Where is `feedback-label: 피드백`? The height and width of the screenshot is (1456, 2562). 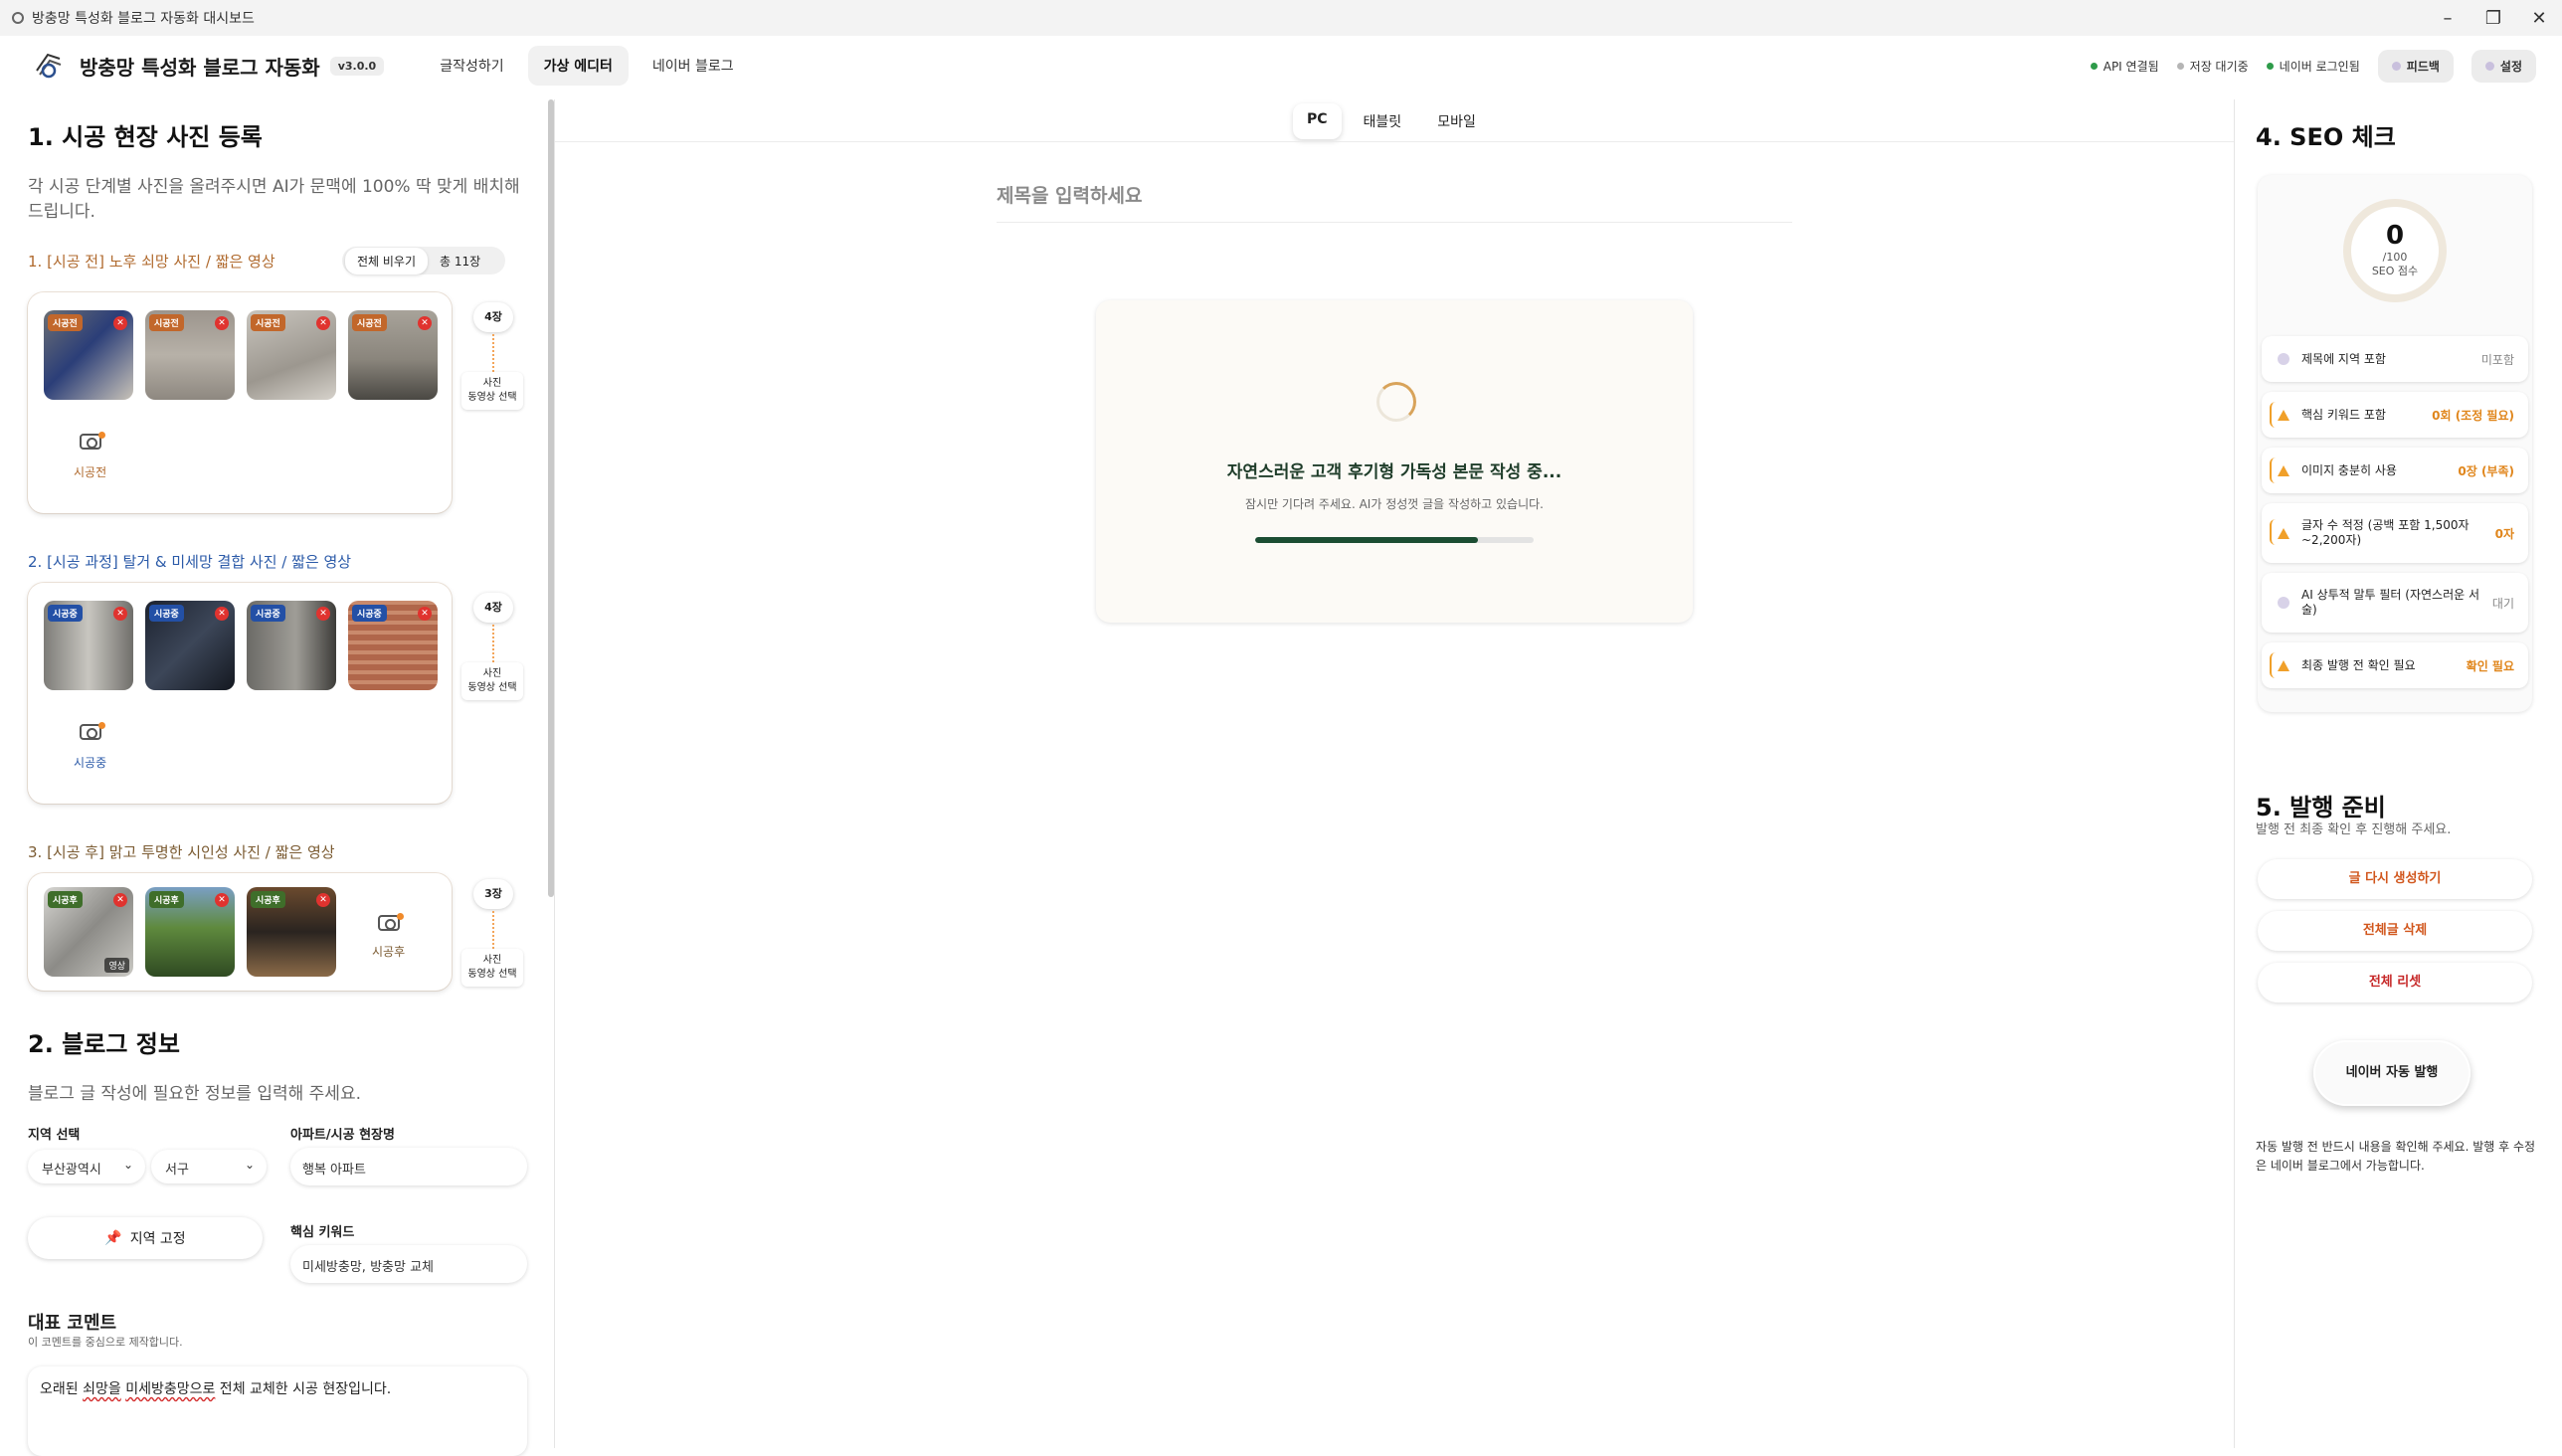
feedback-label: 피드백 is located at coordinates (2423, 67).